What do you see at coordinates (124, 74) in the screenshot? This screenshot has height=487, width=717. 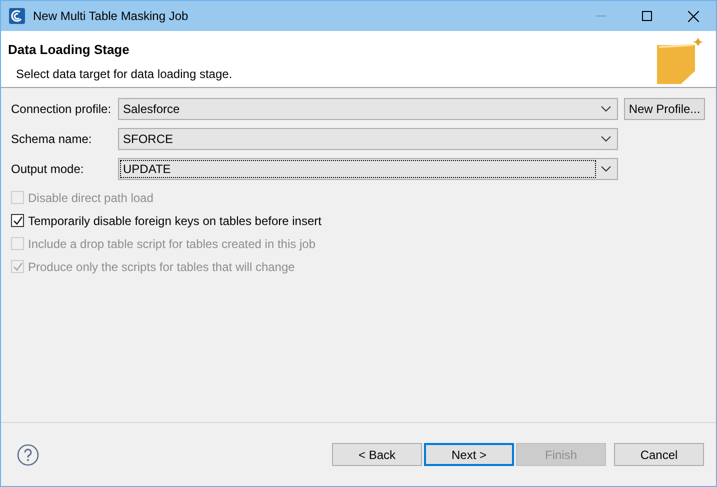 I see `page-description: Select data target for data loading stage.` at bounding box center [124, 74].